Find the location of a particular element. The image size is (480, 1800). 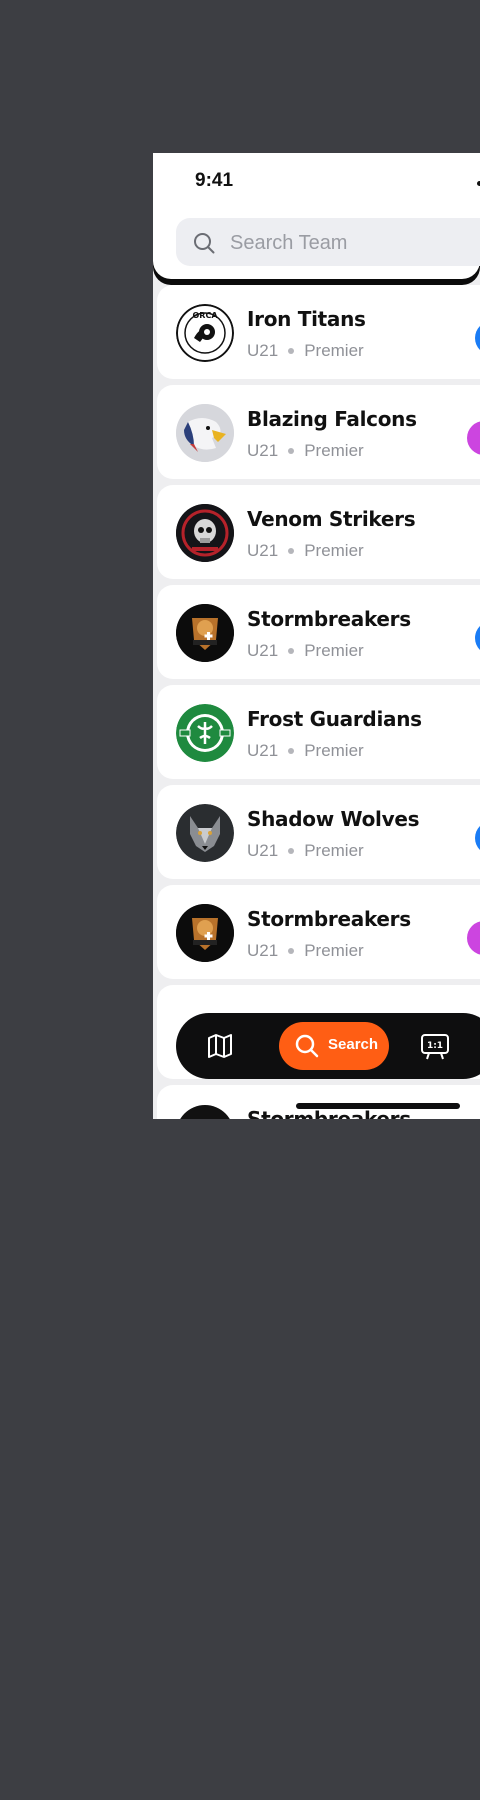

team-name: Blazing Falcons is located at coordinates (332, 419).